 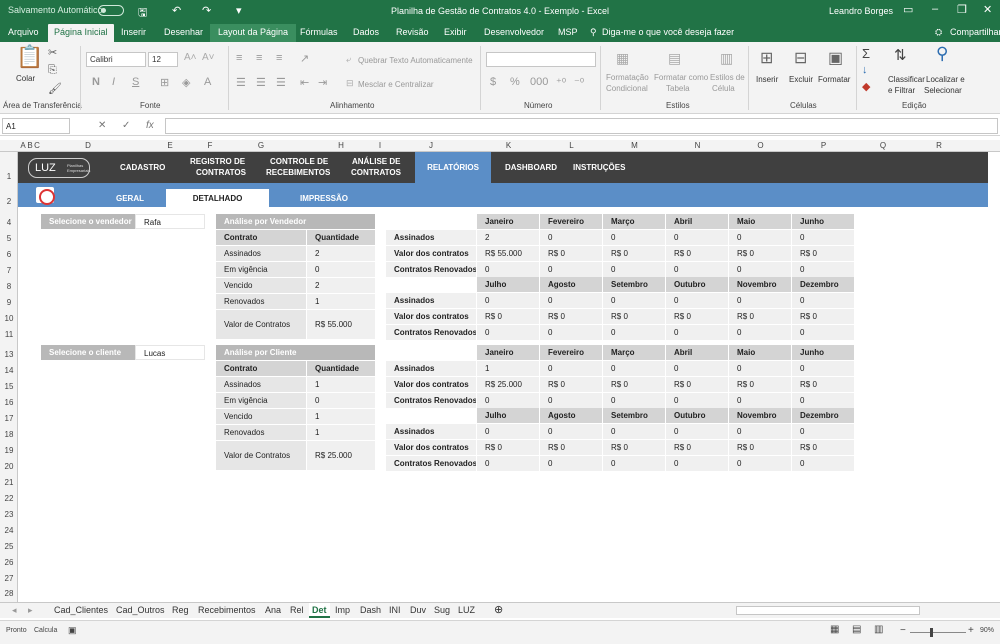 What do you see at coordinates (324, 198) in the screenshot?
I see `subnav-impressao: IMPRESSÃO` at bounding box center [324, 198].